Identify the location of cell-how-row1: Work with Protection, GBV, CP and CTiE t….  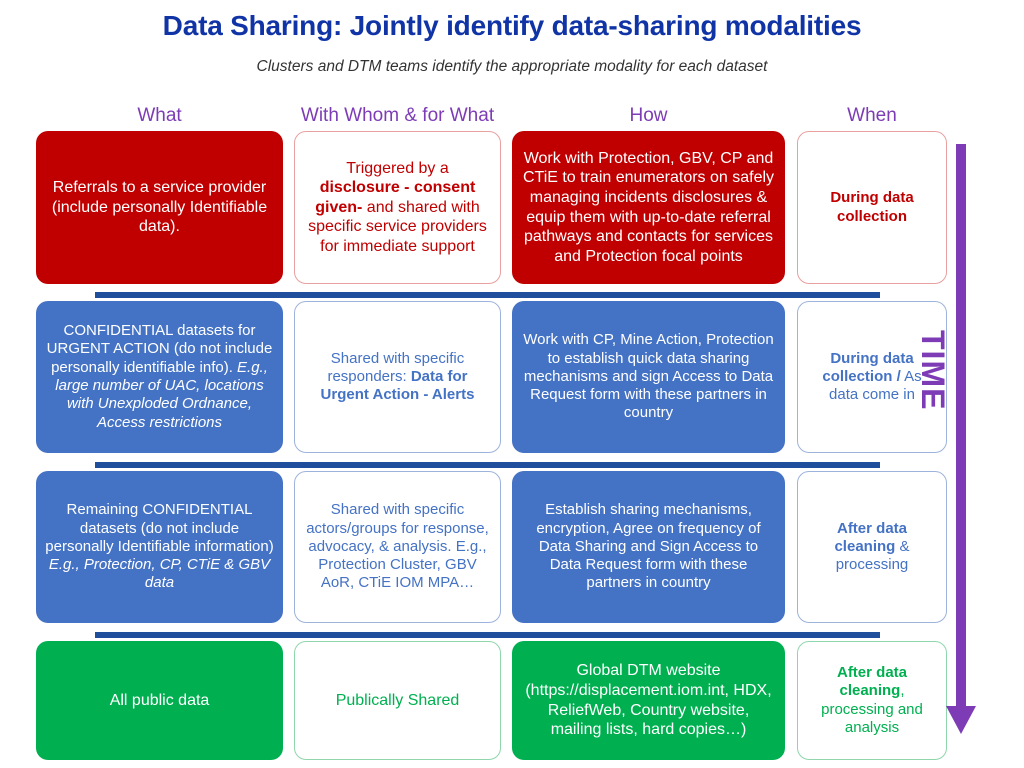
(648, 207).